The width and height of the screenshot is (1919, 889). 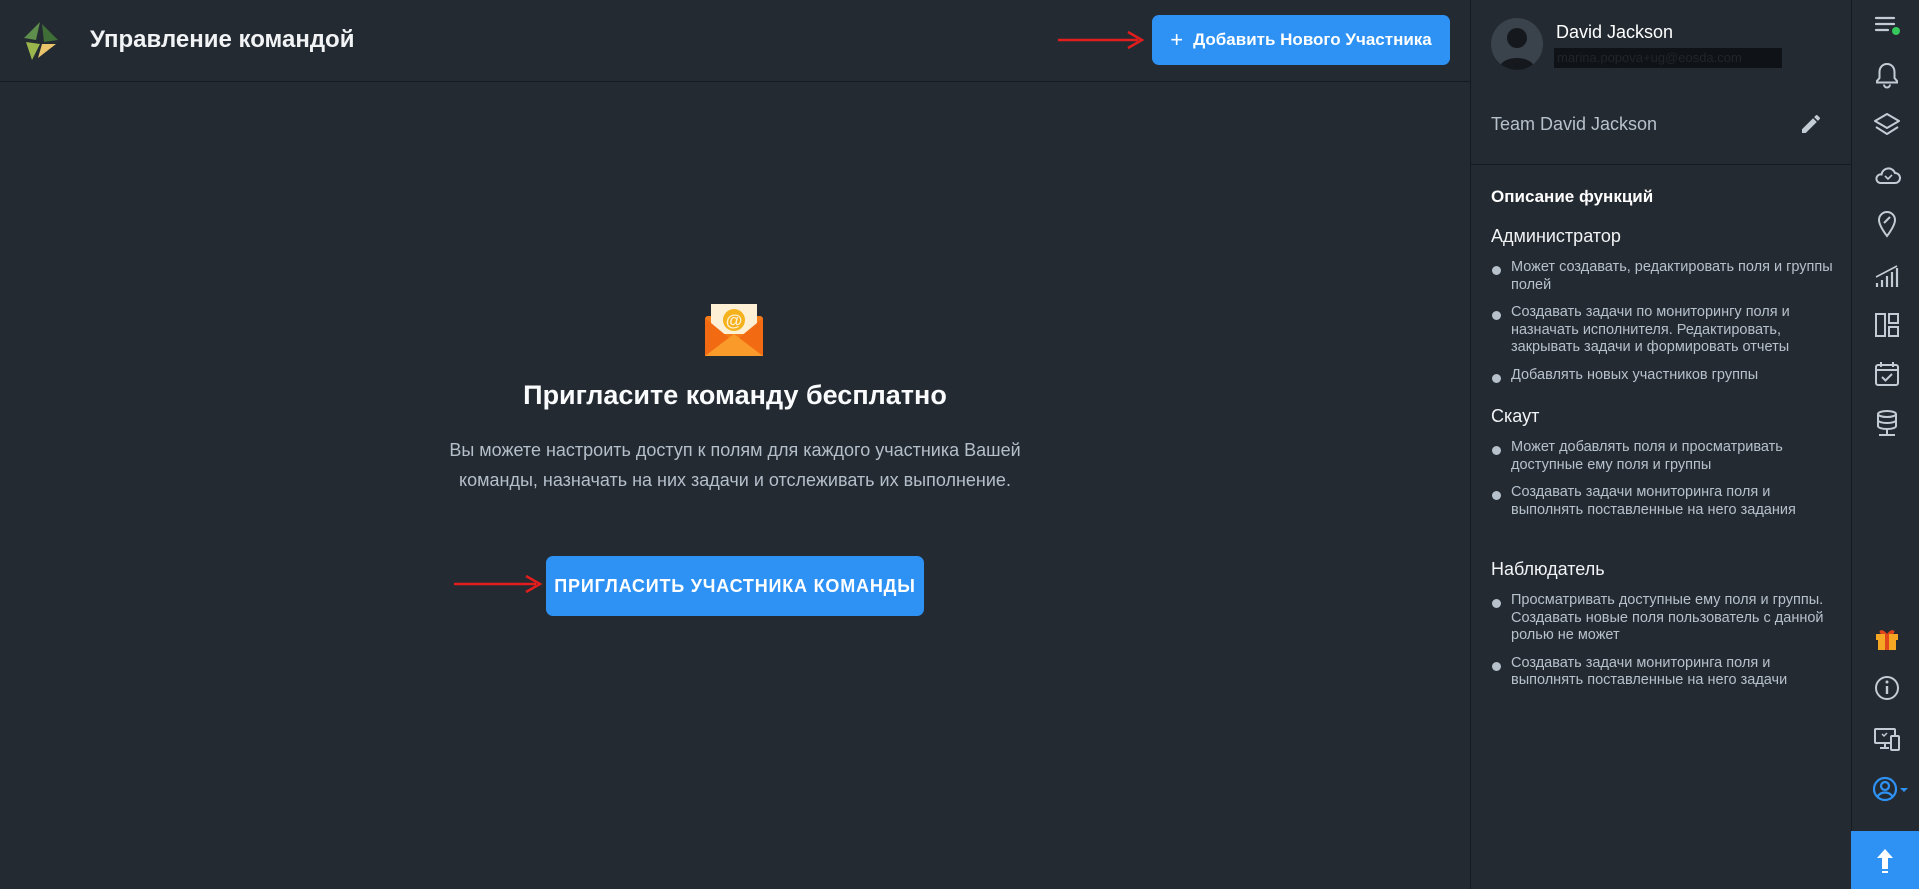 I want to click on cloud-icon, so click(x=1887, y=175).